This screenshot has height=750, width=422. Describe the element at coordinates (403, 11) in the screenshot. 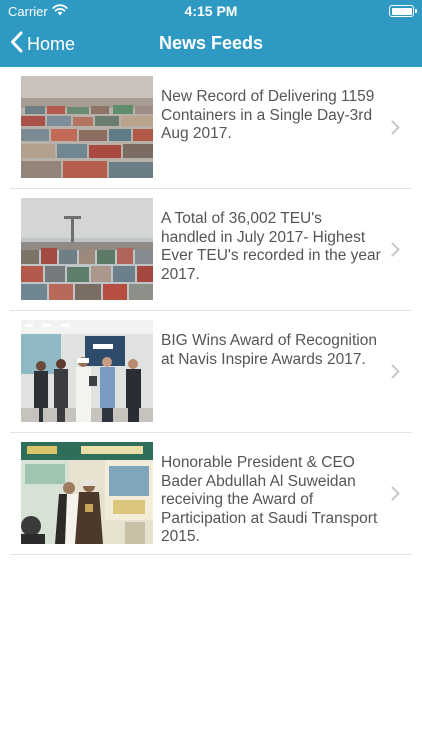

I see `battery-icon` at that location.